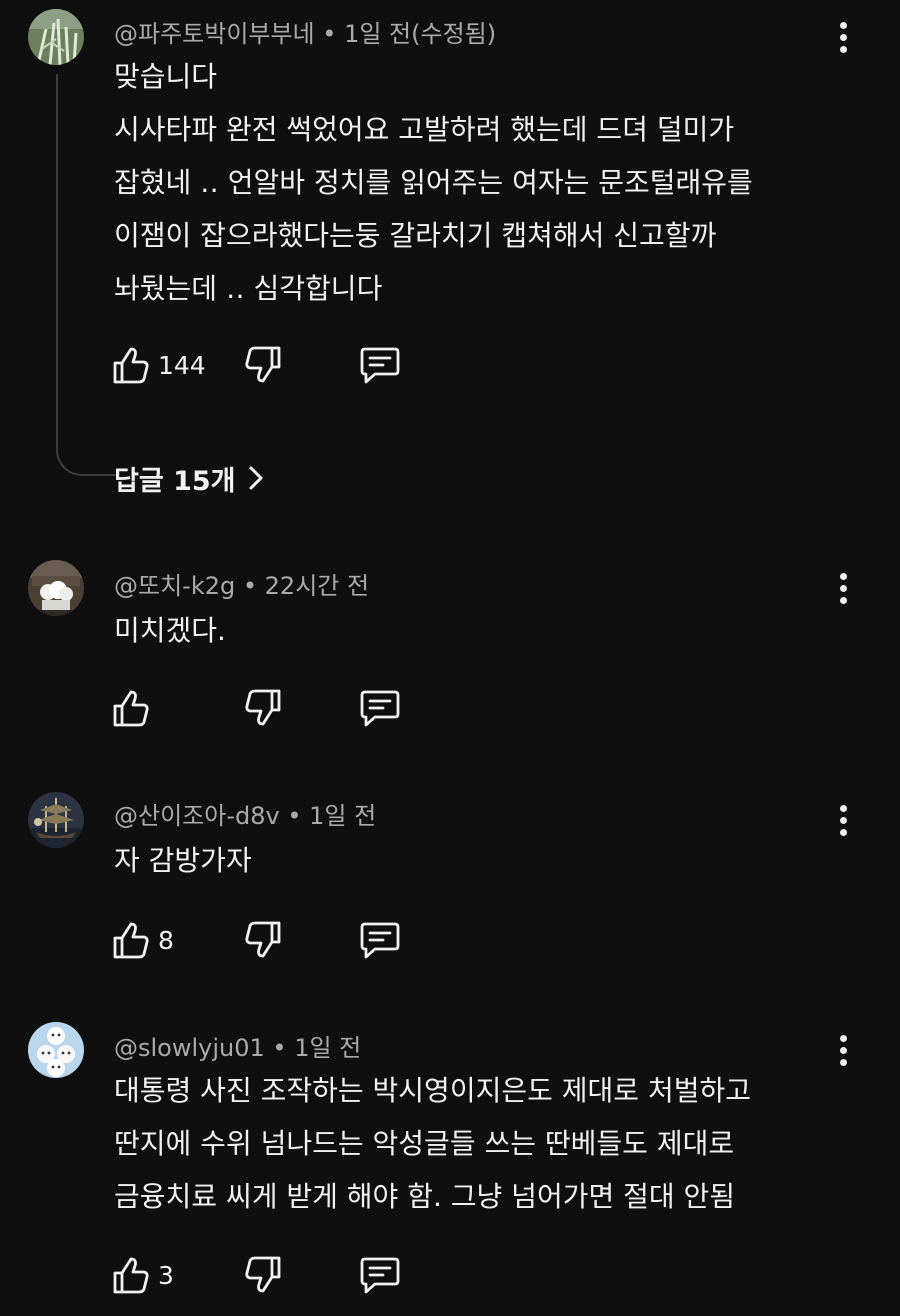 This screenshot has width=900, height=1316. I want to click on author-name: @산이조아-d8v, so click(197, 816).